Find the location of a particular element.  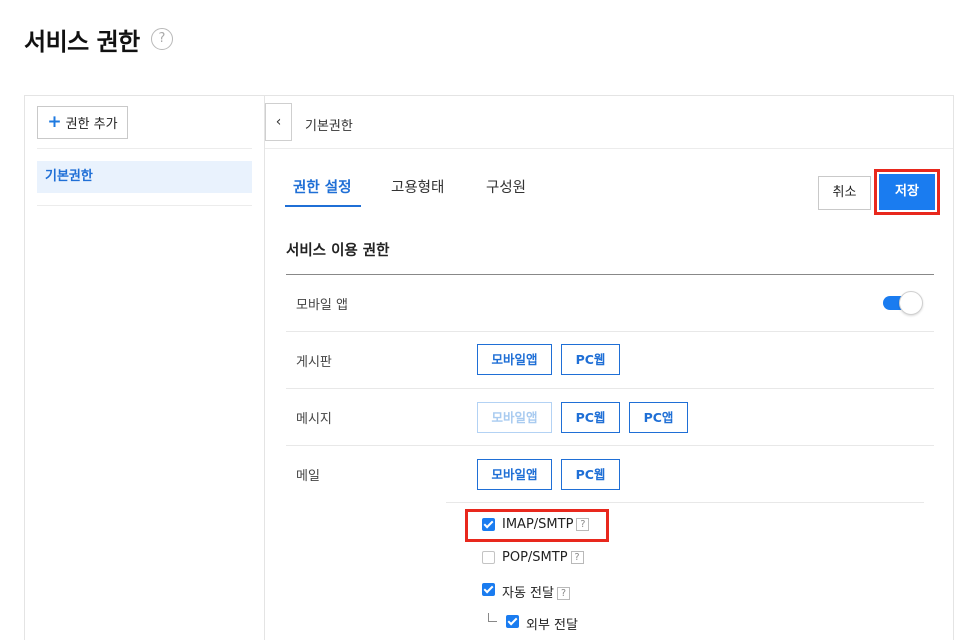

messenger-pc-web-chip: PC웹 is located at coordinates (590, 417).